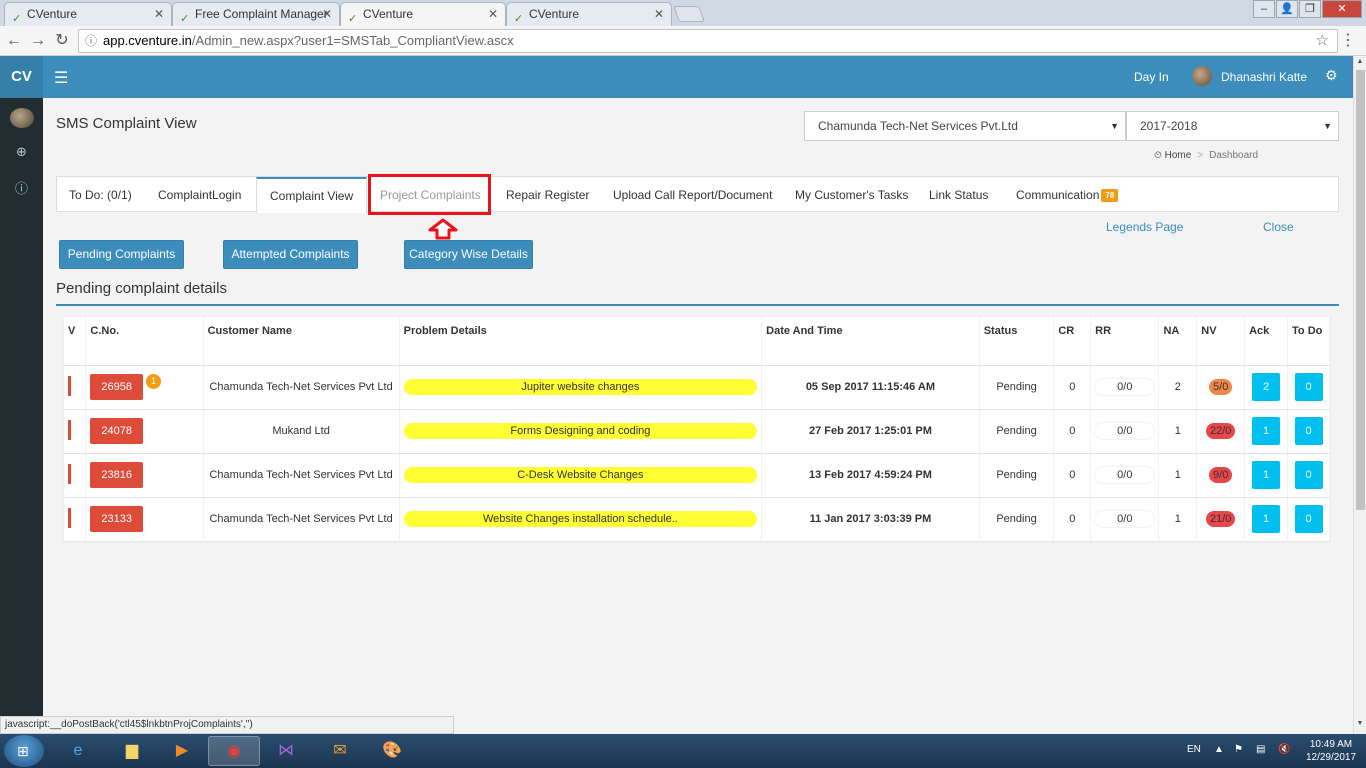 This screenshot has height=768, width=1366. Describe the element at coordinates (121, 254) in the screenshot. I see `pending-complaints-button: Pending Complaints` at that location.